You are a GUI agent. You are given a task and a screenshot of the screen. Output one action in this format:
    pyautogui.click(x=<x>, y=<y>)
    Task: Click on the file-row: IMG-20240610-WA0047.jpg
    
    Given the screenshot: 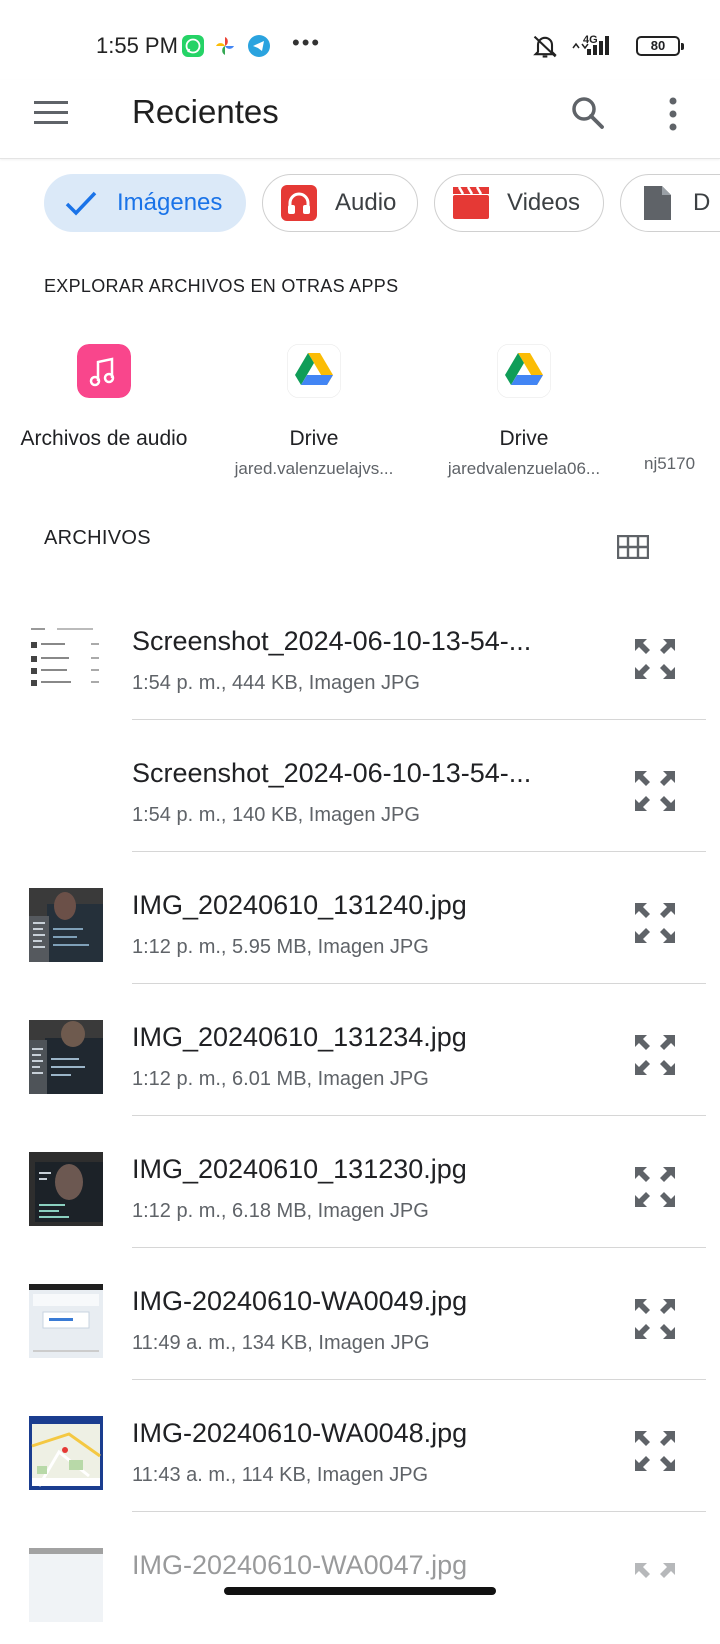 What is the action you would take?
    pyautogui.click(x=360, y=1578)
    